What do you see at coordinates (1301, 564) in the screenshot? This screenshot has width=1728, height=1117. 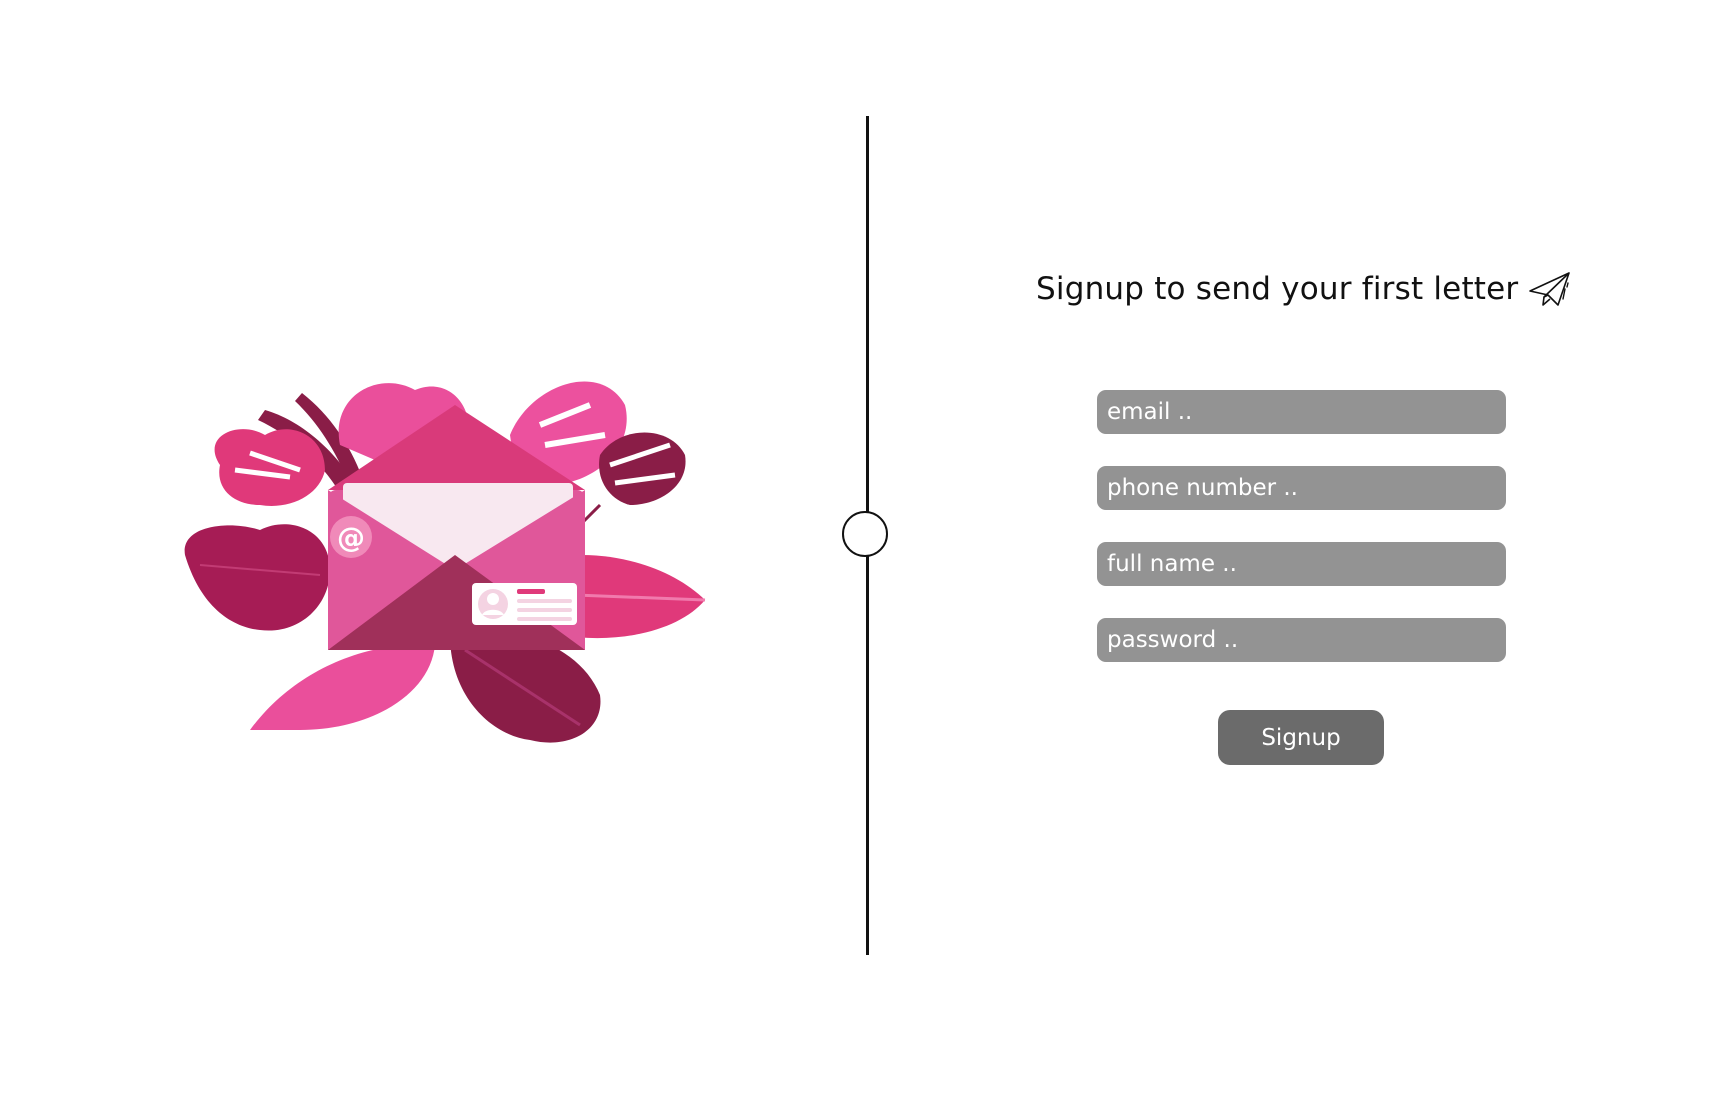 I see `full-name-field` at bounding box center [1301, 564].